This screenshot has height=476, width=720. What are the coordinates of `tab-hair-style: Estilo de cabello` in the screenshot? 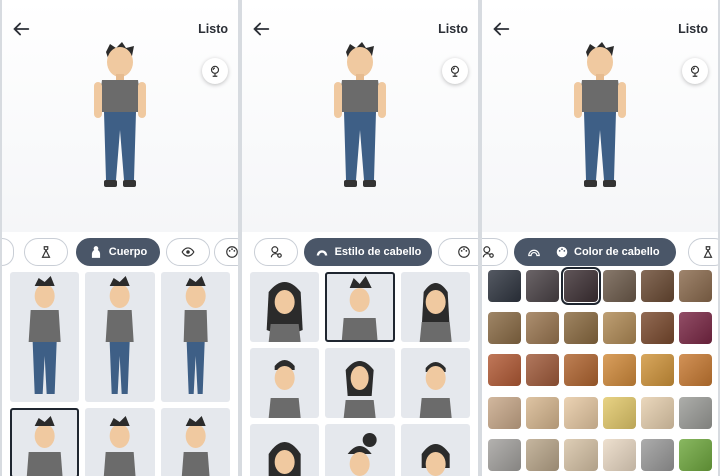 It's located at (368, 252).